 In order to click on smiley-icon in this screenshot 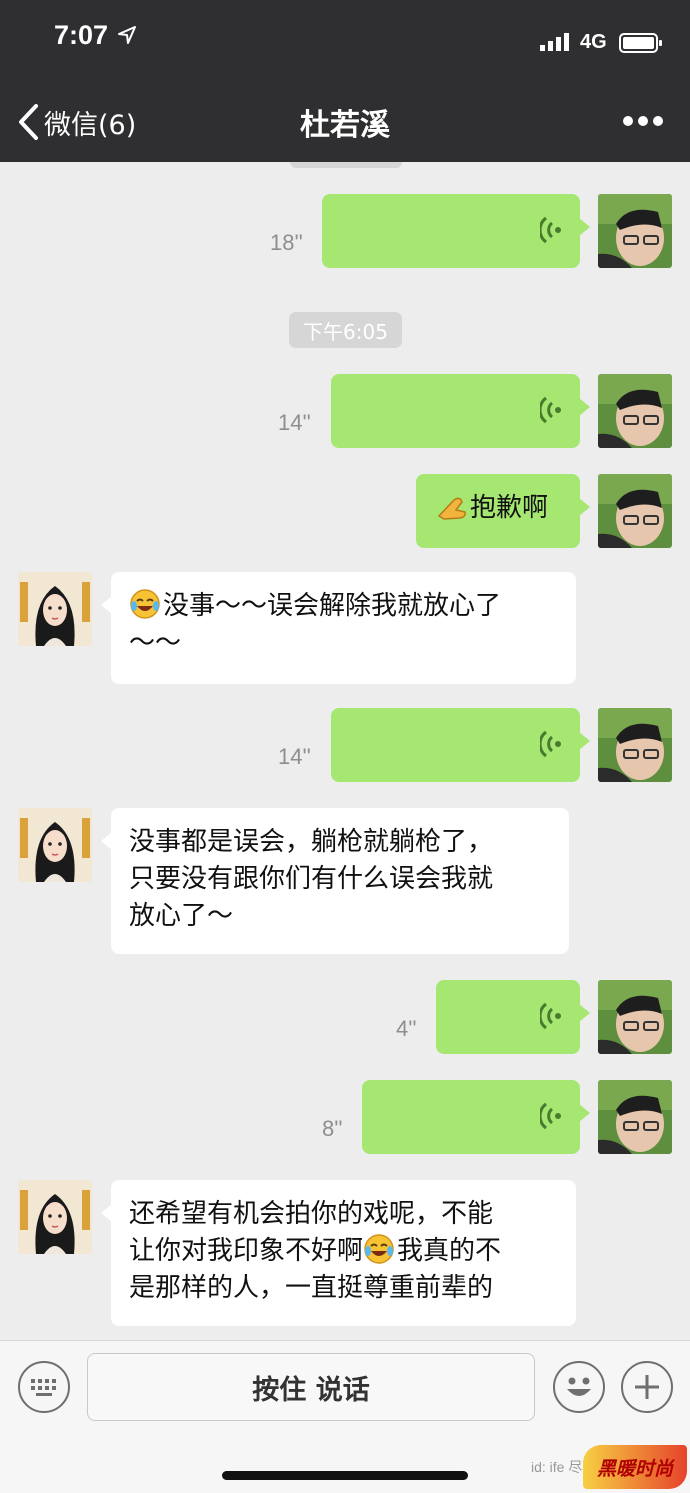, I will do `click(579, 1386)`.